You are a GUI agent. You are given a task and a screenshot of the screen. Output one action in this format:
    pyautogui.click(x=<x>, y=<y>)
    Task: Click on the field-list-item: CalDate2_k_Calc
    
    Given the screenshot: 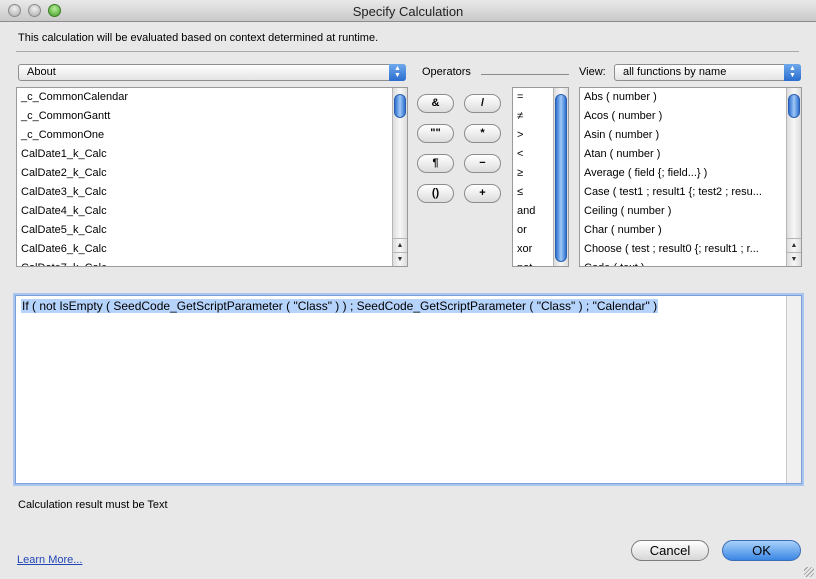 What is the action you would take?
    pyautogui.click(x=212, y=173)
    